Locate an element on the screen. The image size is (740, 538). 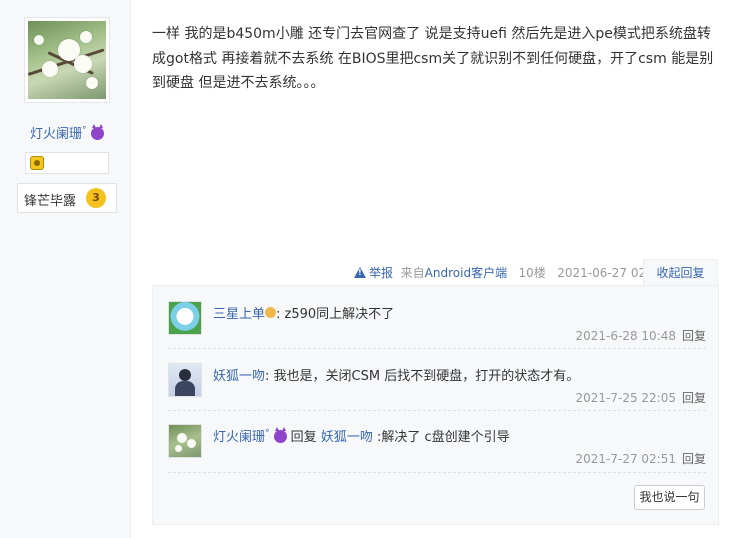
reply-time: 2021-7-25 22:05 is located at coordinates (625, 398).